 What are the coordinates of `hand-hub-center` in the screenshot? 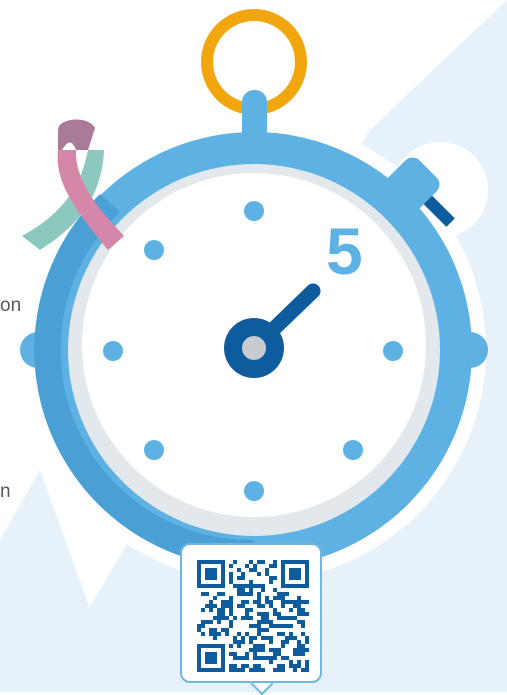 It's located at (254, 348).